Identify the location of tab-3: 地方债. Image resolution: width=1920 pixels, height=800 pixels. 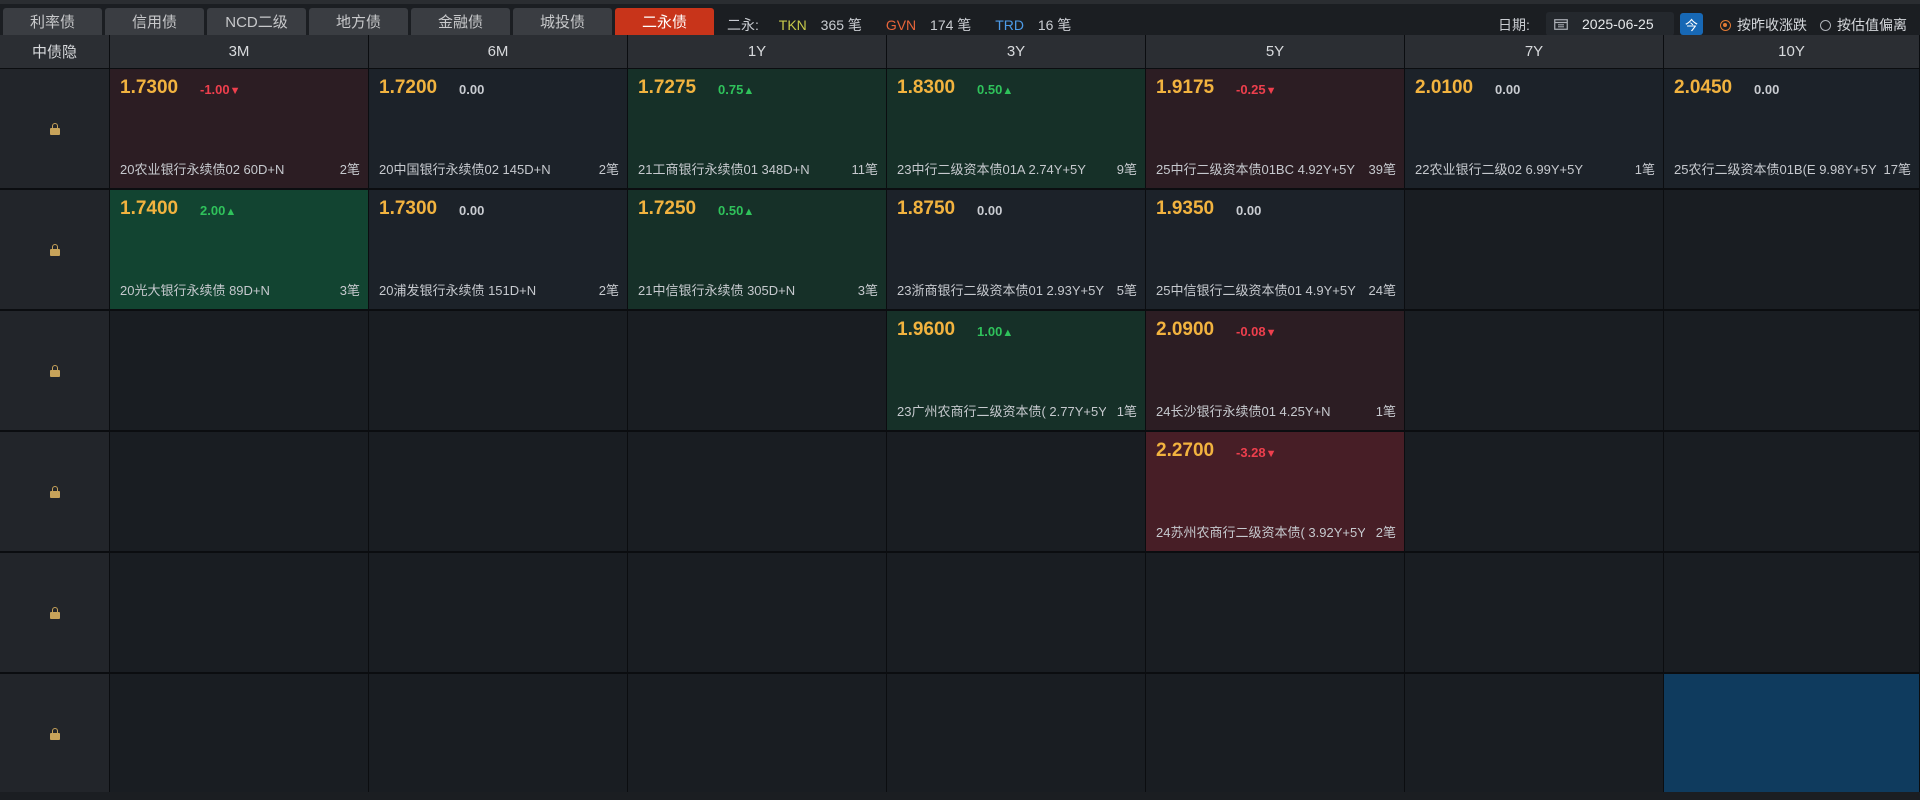
(358, 21).